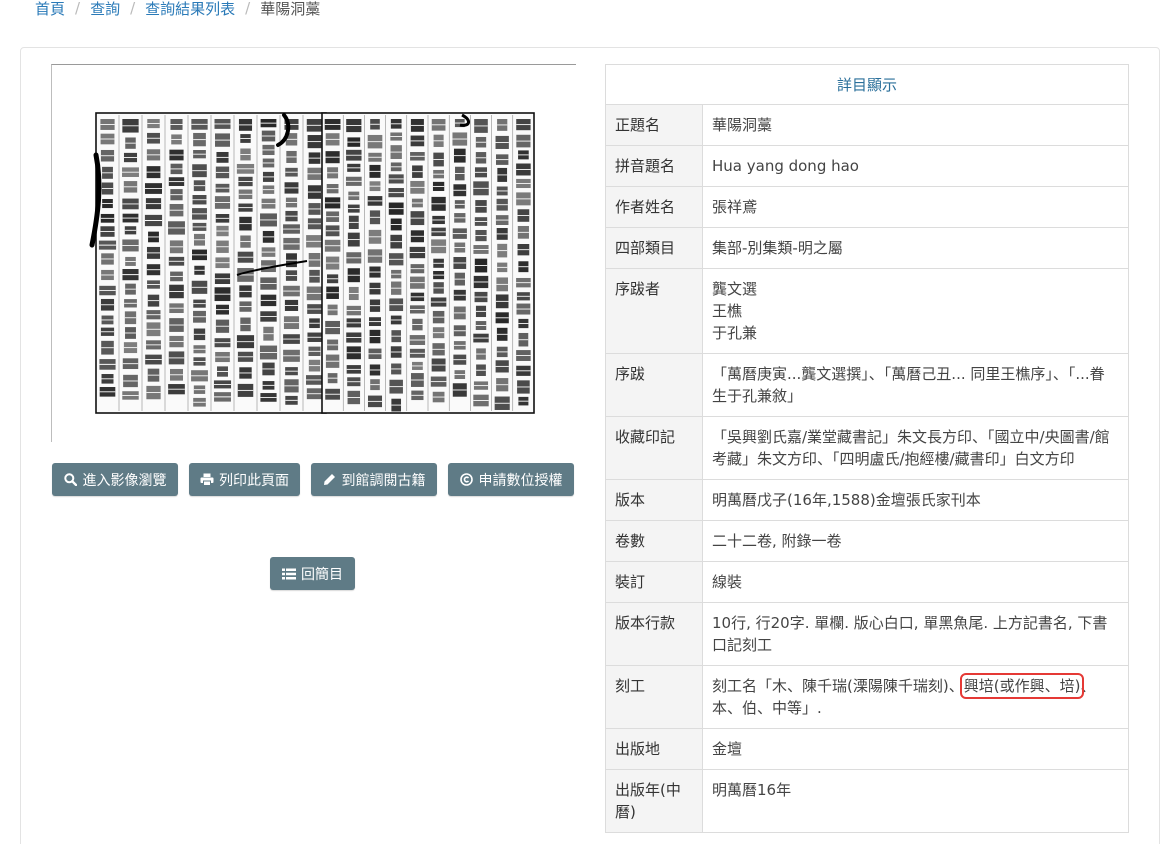  I want to click on row-label: 作者姓名, so click(654, 207).